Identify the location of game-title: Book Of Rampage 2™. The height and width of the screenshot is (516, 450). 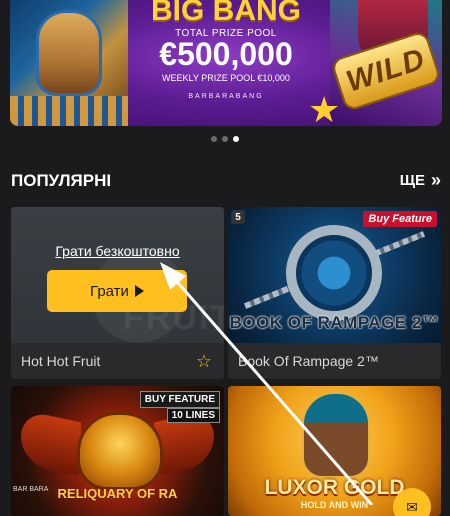
(308, 361).